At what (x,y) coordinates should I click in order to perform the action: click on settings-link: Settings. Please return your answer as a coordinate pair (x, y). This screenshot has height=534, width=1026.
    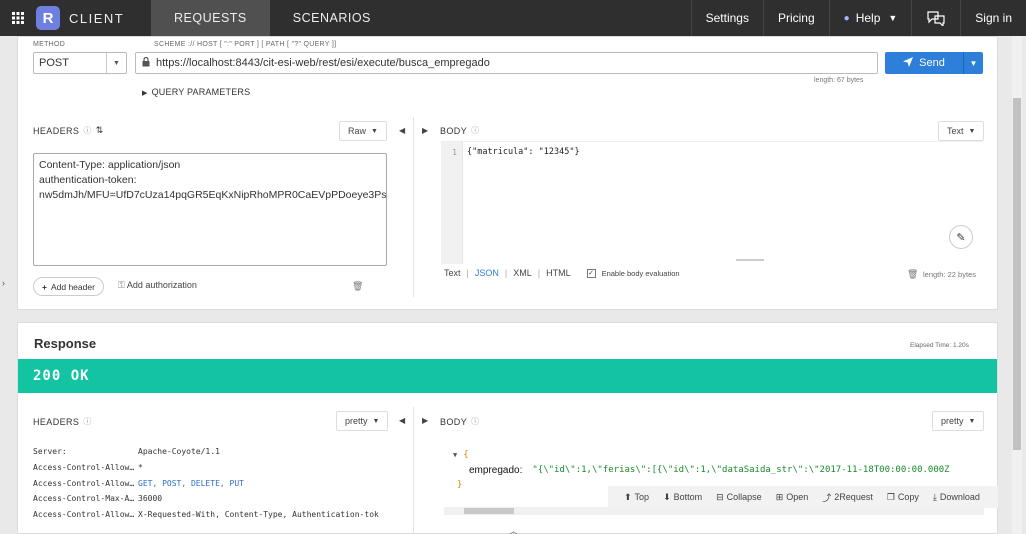
    Looking at the image, I should click on (726, 18).